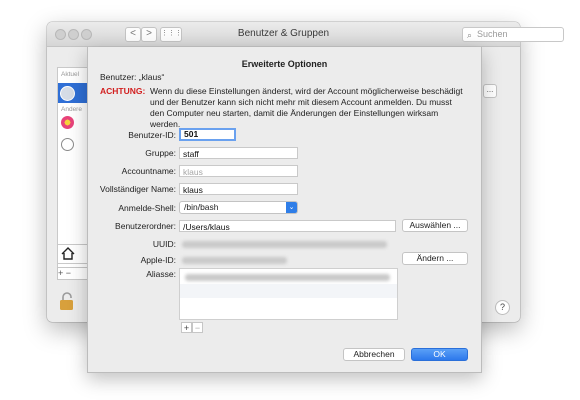  I want to click on uuid-value-blurred, so click(284, 244).